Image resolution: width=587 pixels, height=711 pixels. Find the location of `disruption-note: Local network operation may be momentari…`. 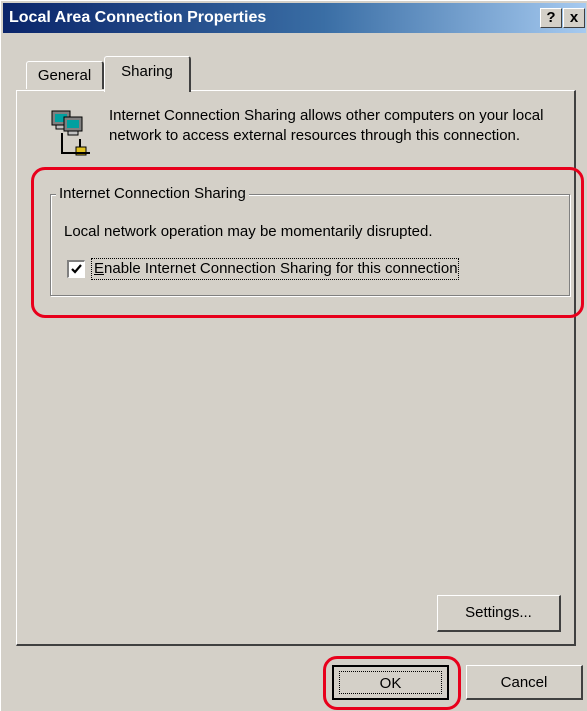

disruption-note: Local network operation may be momentari… is located at coordinates (248, 231).